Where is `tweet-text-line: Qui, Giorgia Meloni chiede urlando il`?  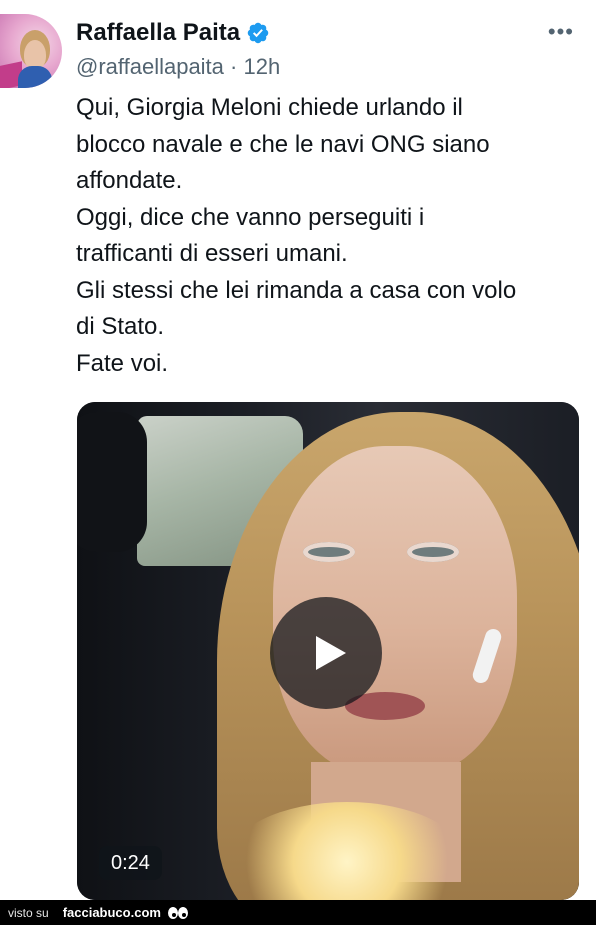 tweet-text-line: Qui, Giorgia Meloni chiede urlando il is located at coordinates (269, 107).